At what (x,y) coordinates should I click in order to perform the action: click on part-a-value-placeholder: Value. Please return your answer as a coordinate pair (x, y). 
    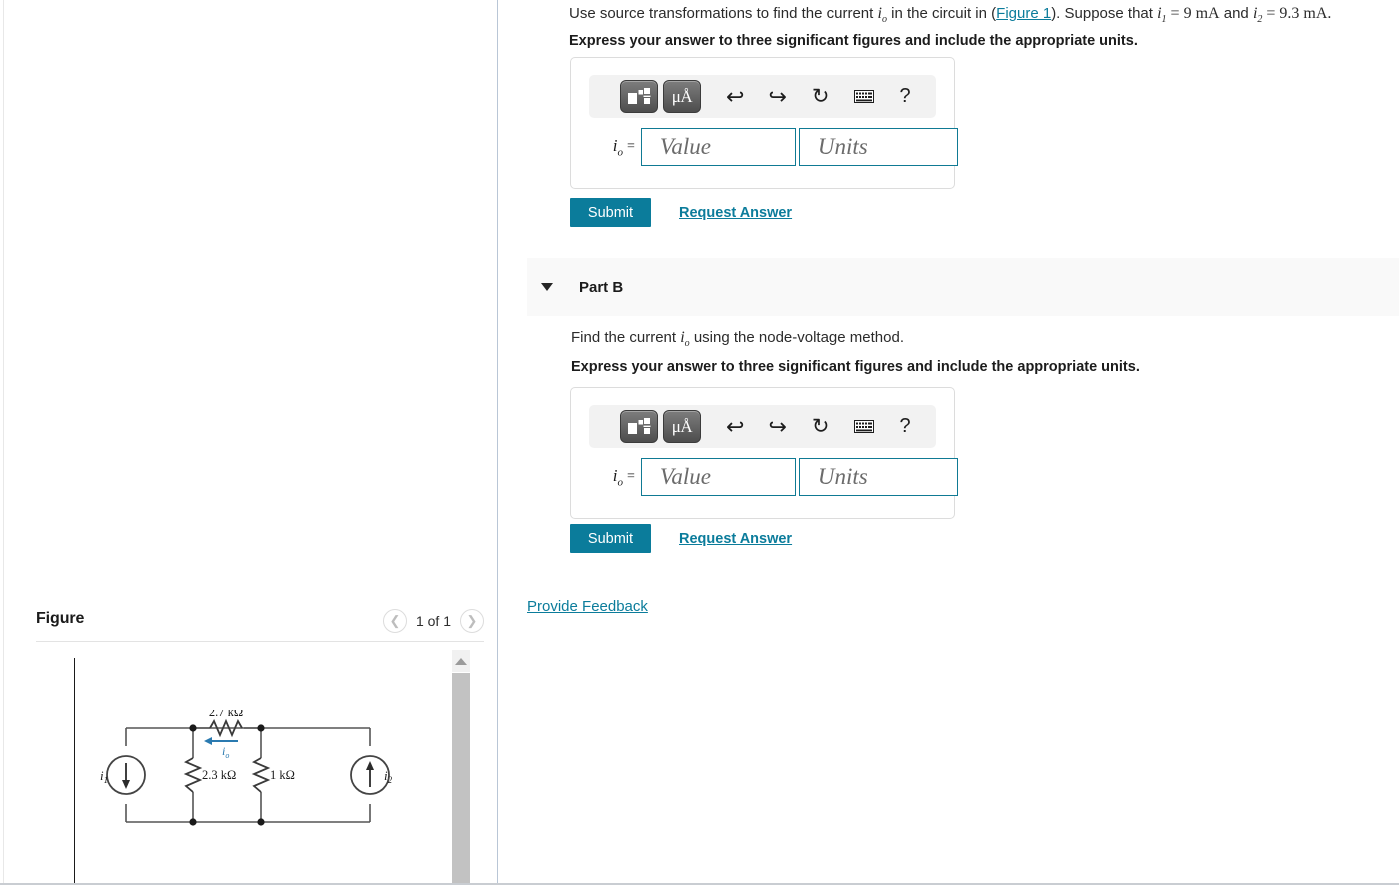
    Looking at the image, I should click on (685, 146).